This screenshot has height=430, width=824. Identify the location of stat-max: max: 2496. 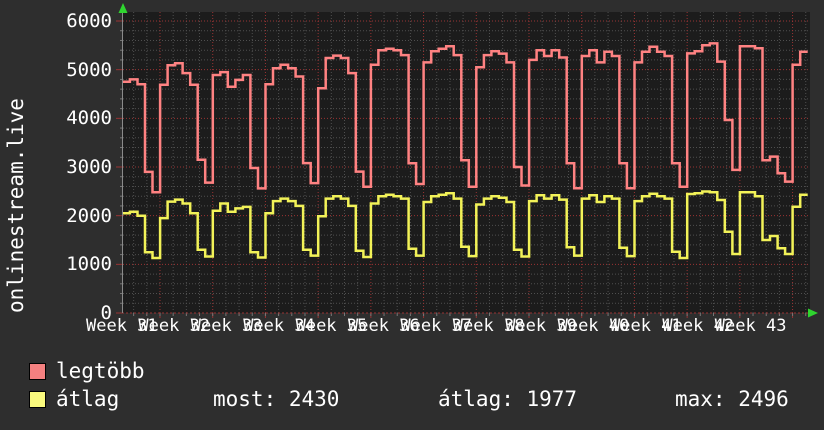
(732, 399).